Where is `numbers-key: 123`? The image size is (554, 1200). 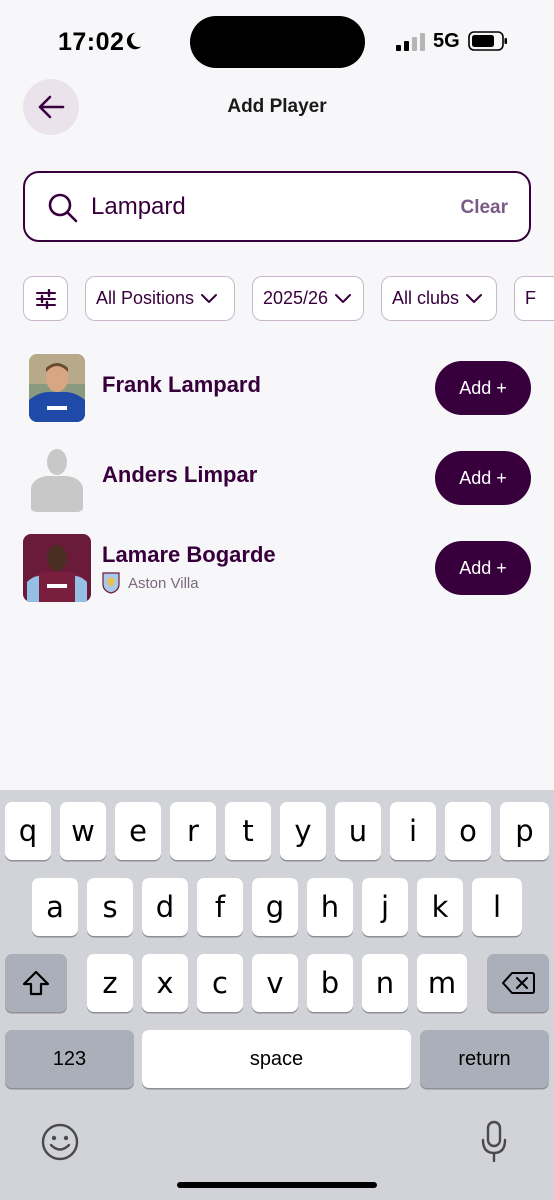
numbers-key: 123 is located at coordinates (69, 1059).